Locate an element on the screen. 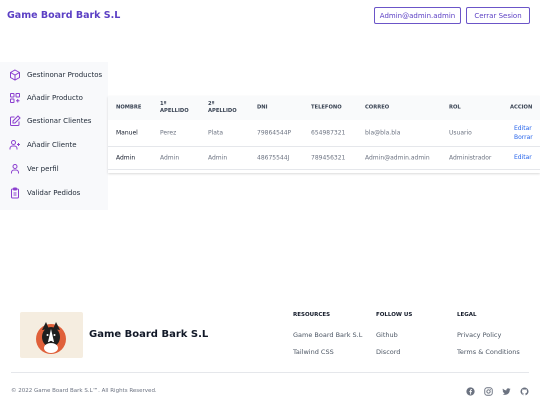  footer-heading-legal: LEGAL is located at coordinates (467, 315).